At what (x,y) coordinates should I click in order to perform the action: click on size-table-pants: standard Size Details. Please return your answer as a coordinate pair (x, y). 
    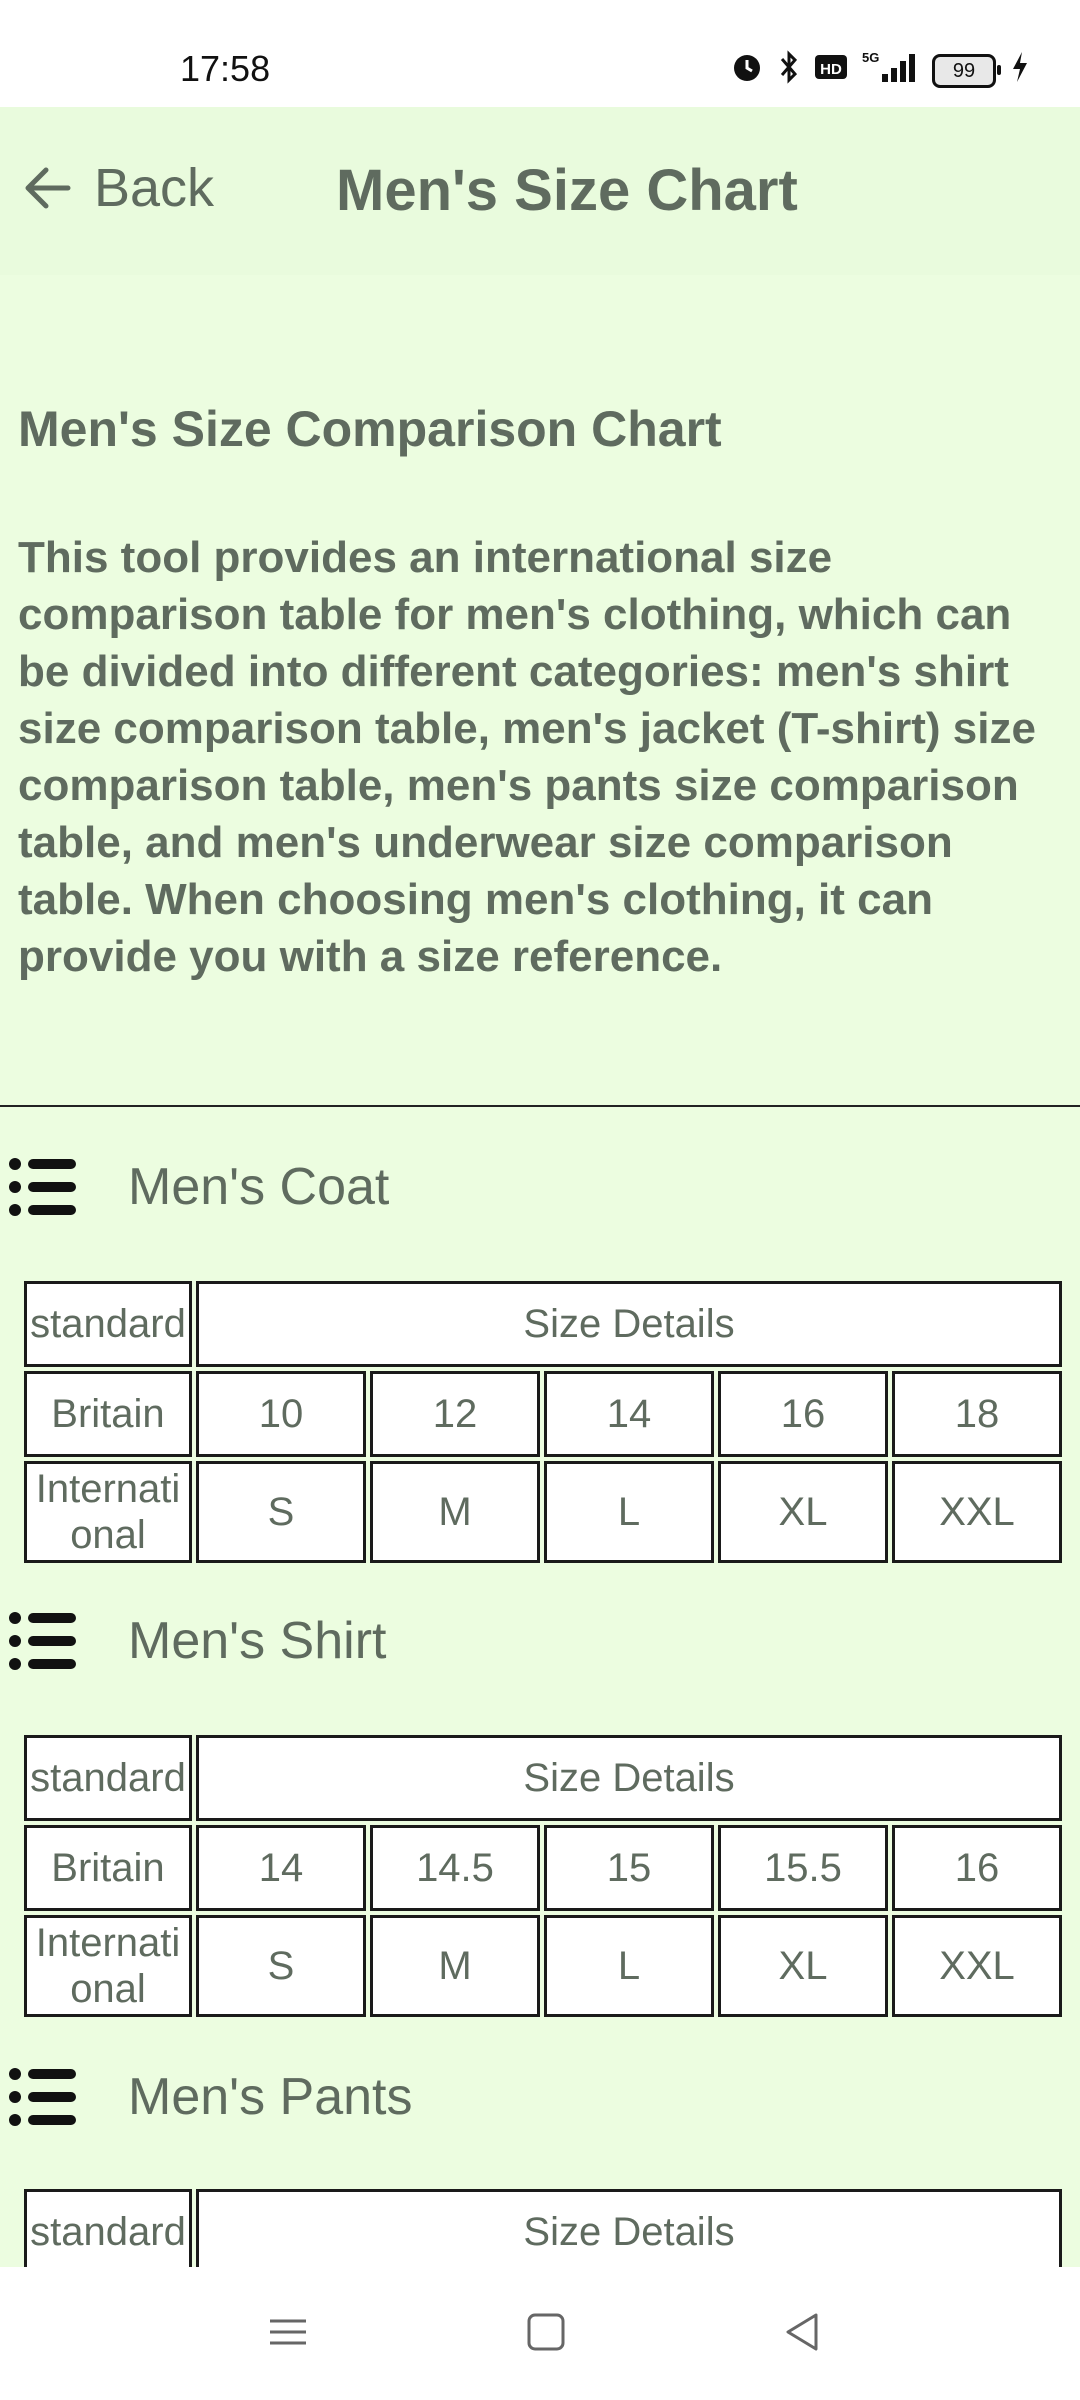
    Looking at the image, I should click on (543, 2226).